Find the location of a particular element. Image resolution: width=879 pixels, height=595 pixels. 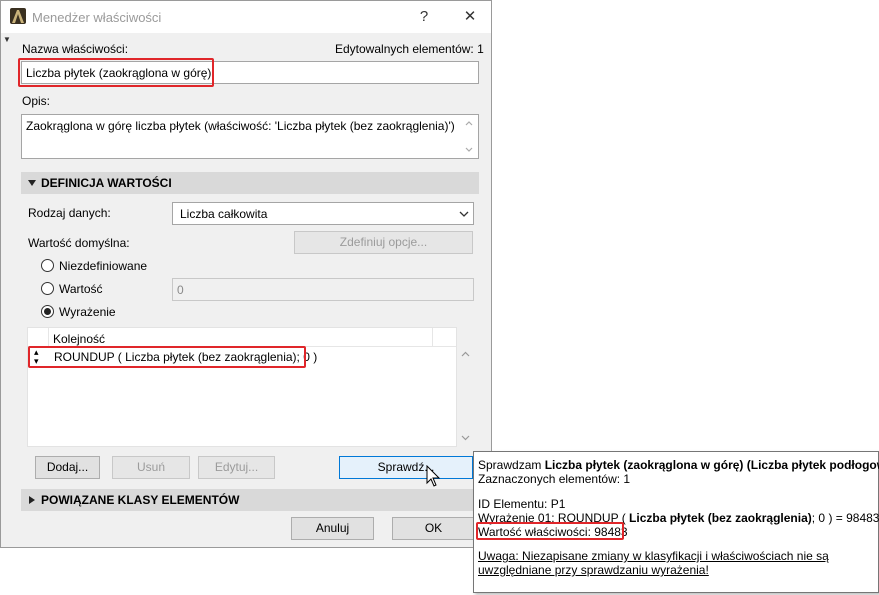

cancel-button: Anuluj is located at coordinates (332, 528).